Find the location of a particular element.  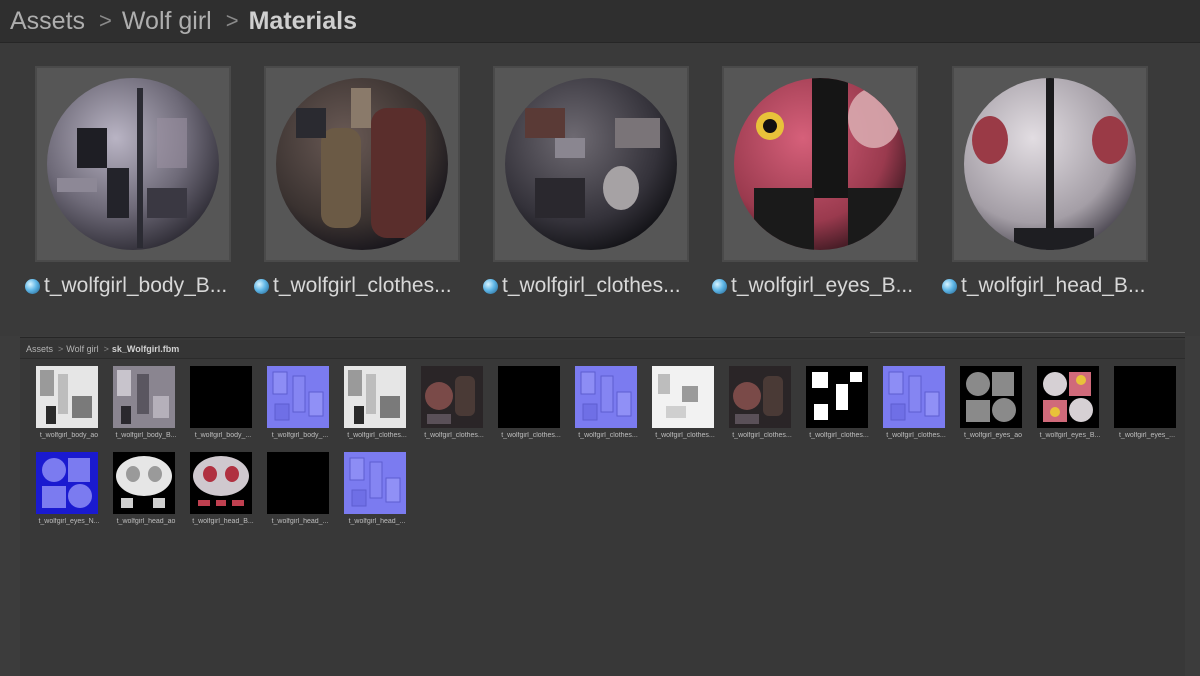

breadcrumb-folder: sk_Wolfgirl.fbm is located at coordinates (145, 349).